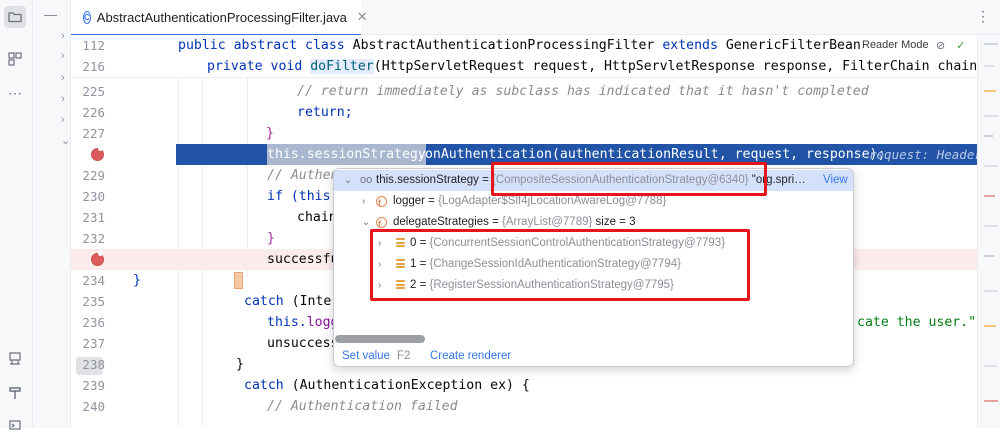  Describe the element at coordinates (524, 112) in the screenshot. I see `code-line: 226 return;` at that location.